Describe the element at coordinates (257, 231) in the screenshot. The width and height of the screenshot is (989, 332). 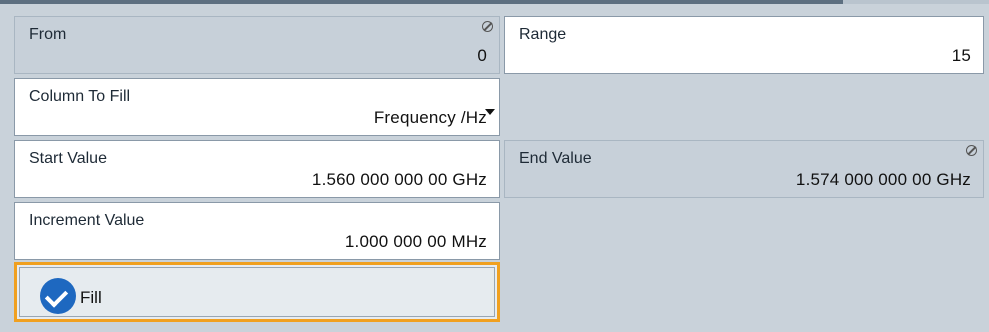
I see `increment-value-field: Increment Value 1.000 000 00 MHz` at that location.